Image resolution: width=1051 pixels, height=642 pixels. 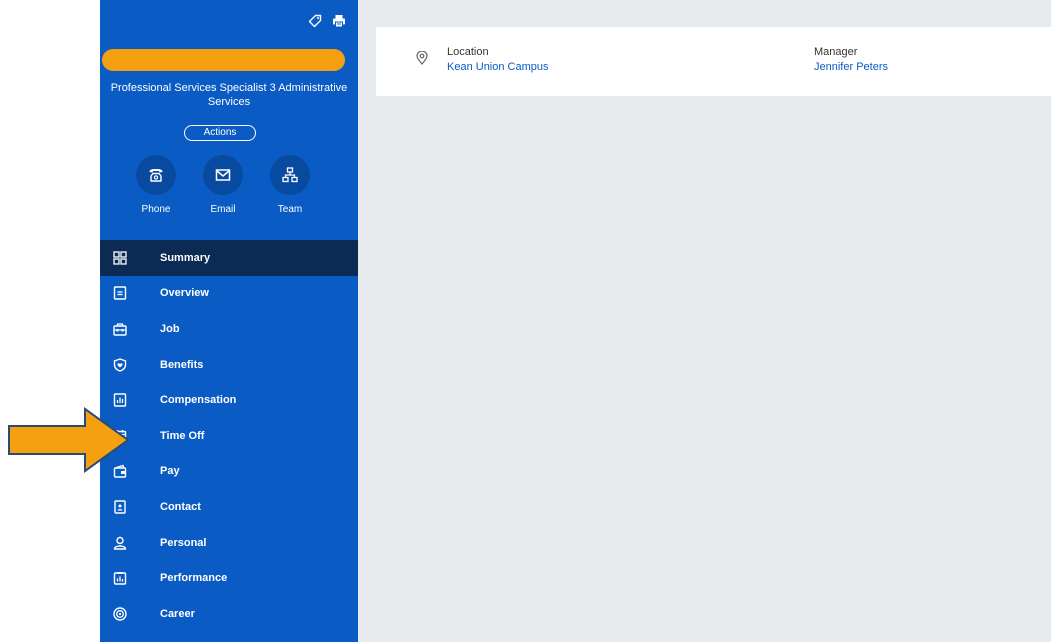 What do you see at coordinates (223, 209) in the screenshot?
I see `email-label: Email` at bounding box center [223, 209].